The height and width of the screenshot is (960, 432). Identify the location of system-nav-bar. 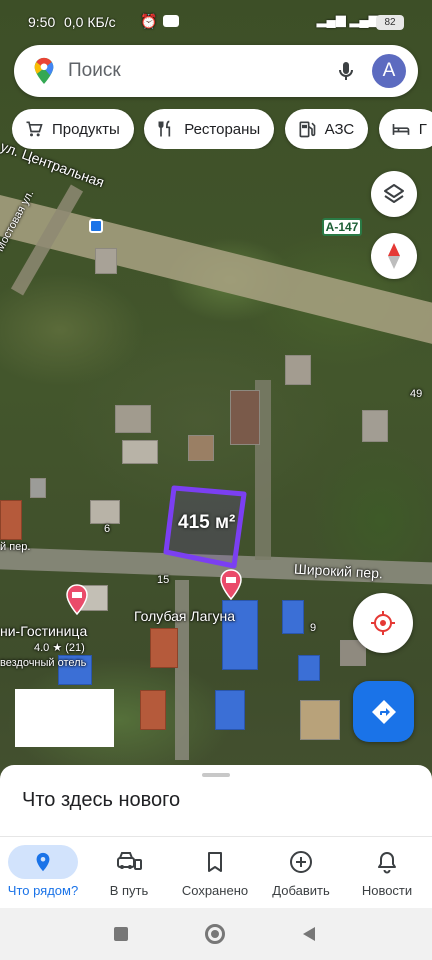
(216, 934).